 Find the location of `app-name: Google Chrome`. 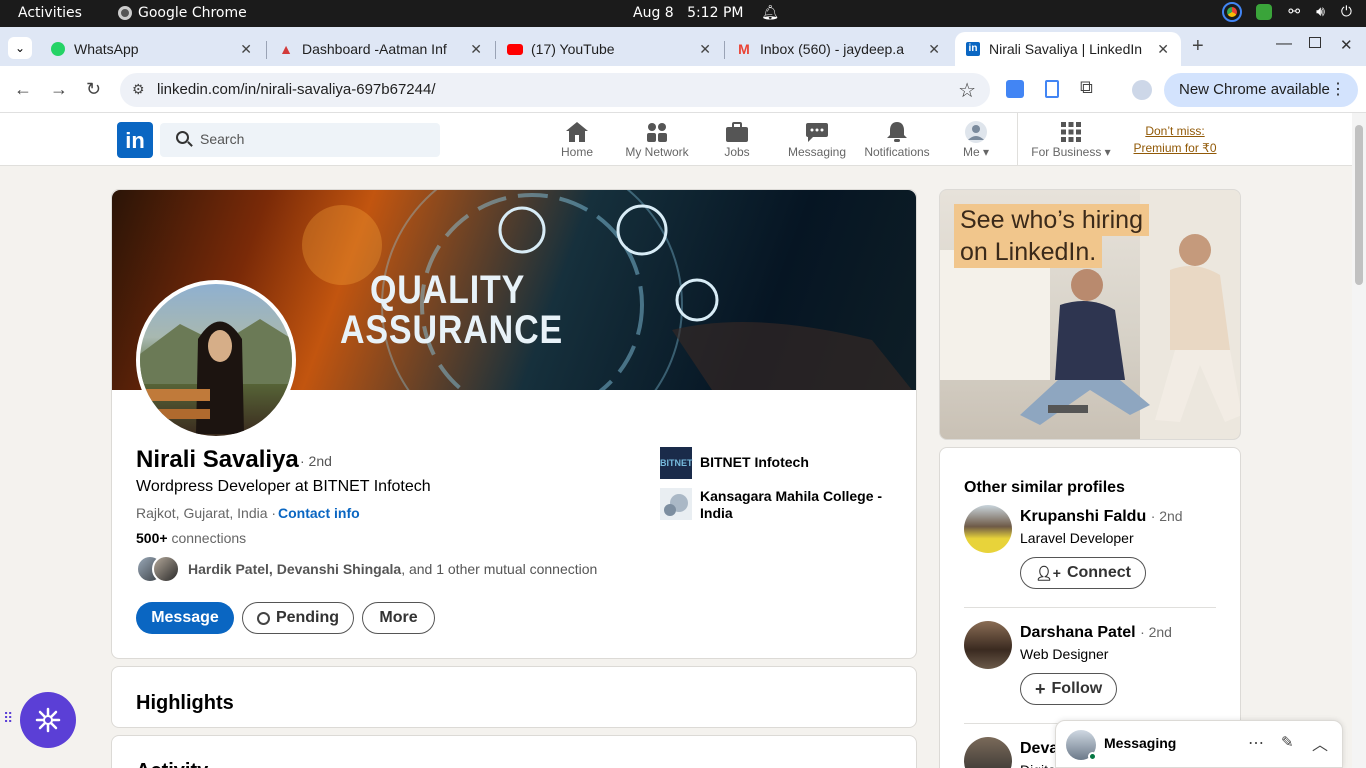

app-name: Google Chrome is located at coordinates (192, 13).